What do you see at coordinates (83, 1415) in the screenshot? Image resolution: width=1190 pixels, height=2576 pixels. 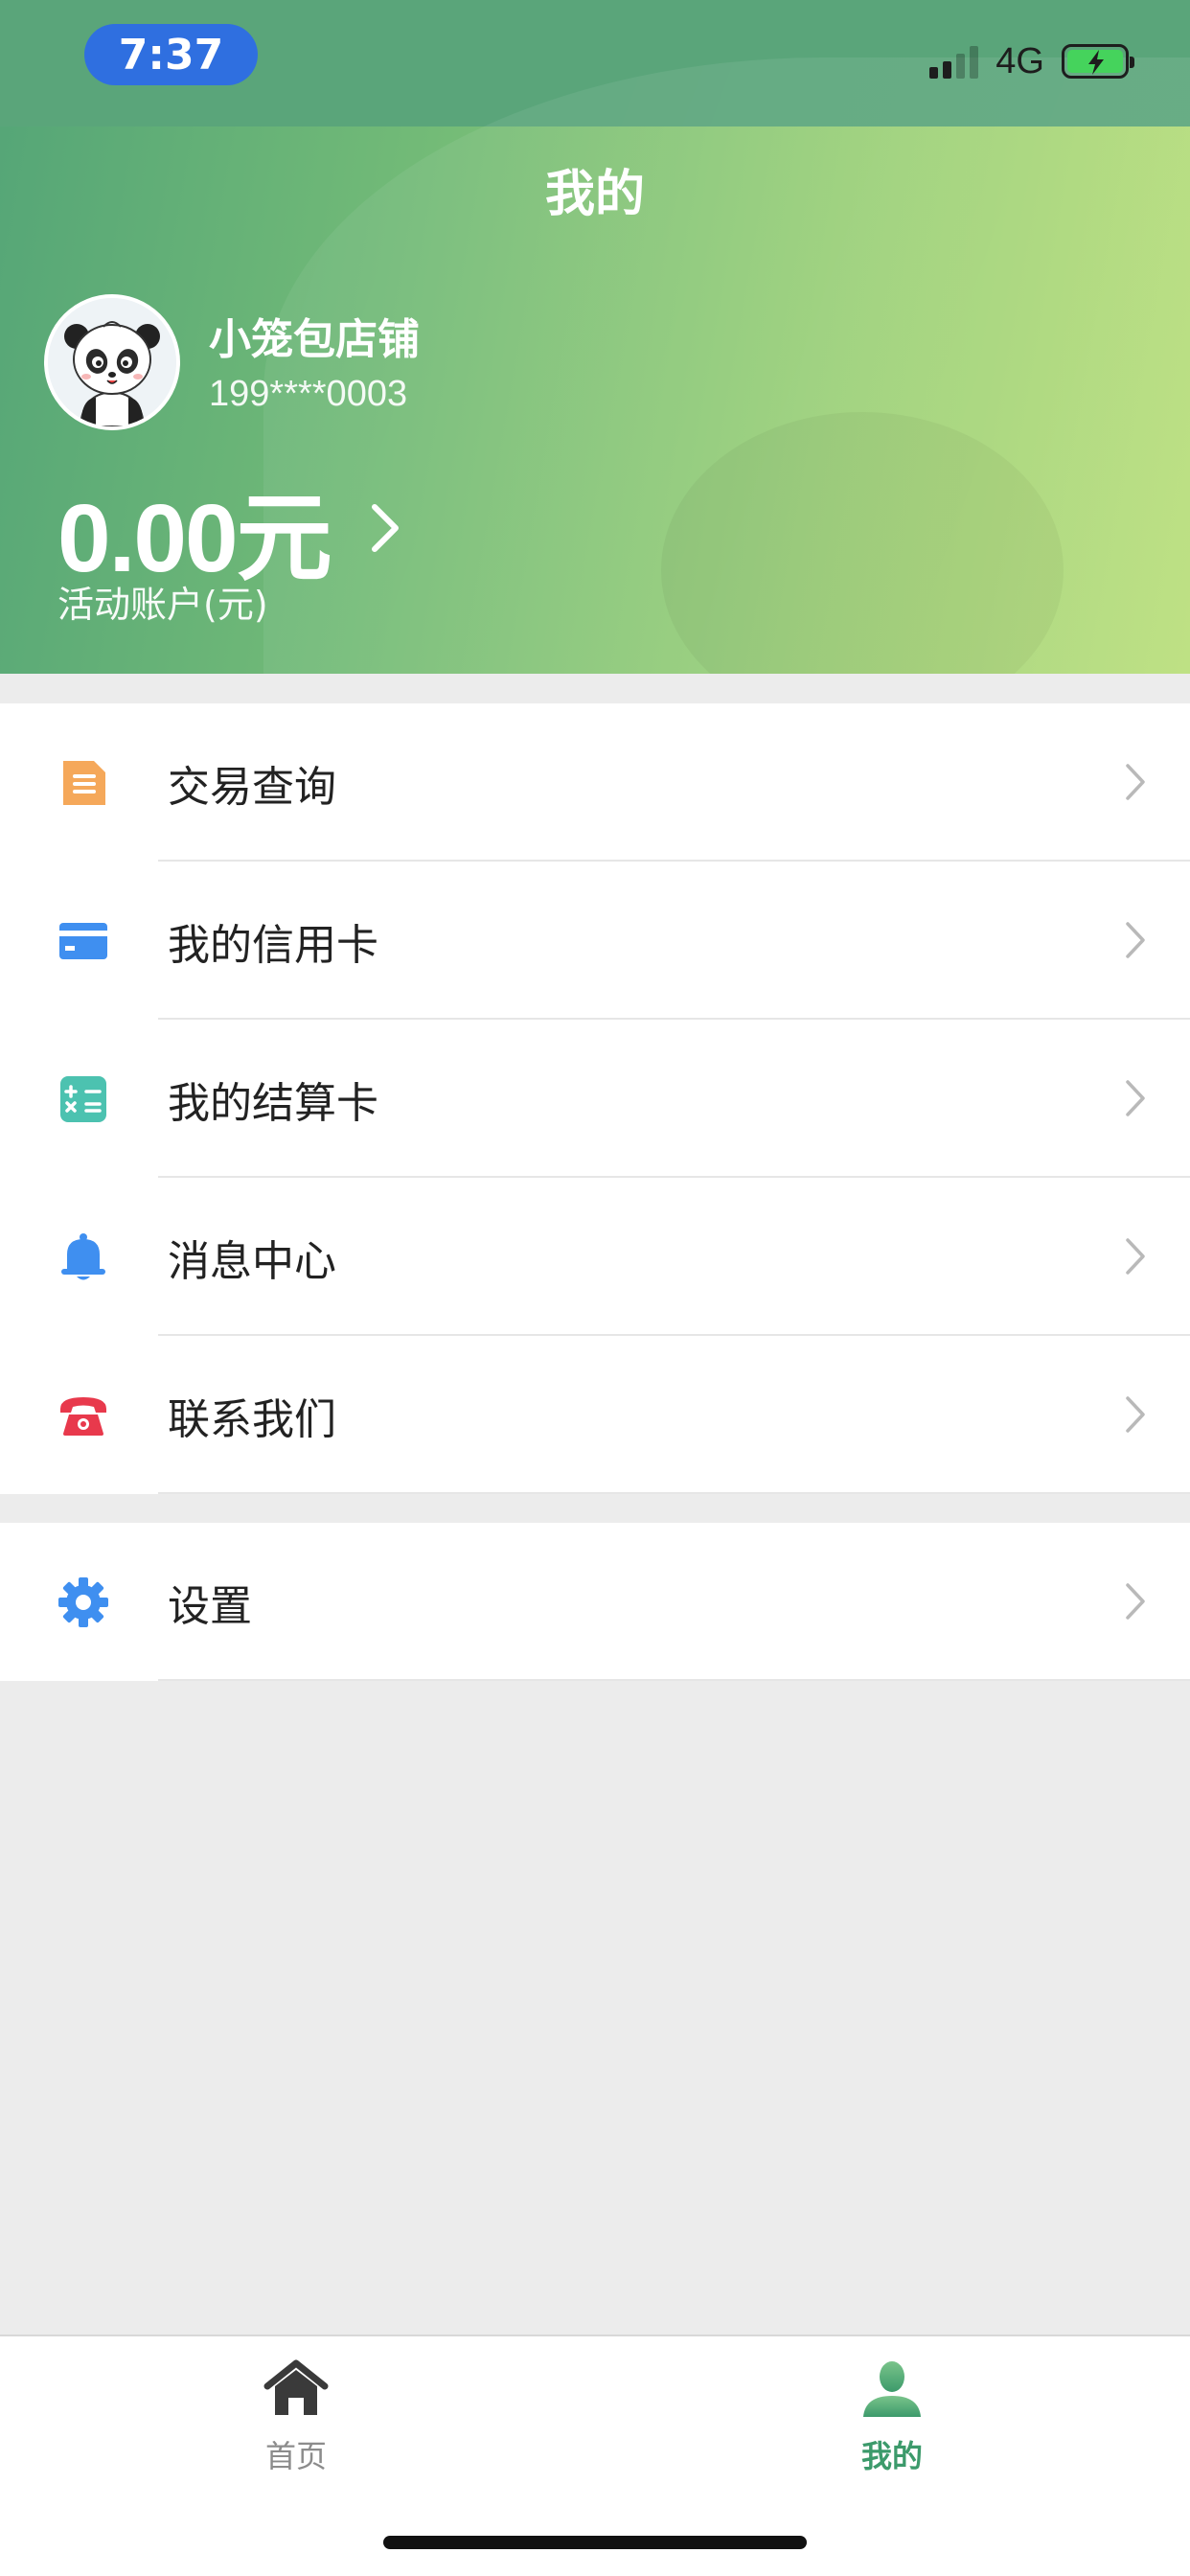 I see `telephone-icon` at bounding box center [83, 1415].